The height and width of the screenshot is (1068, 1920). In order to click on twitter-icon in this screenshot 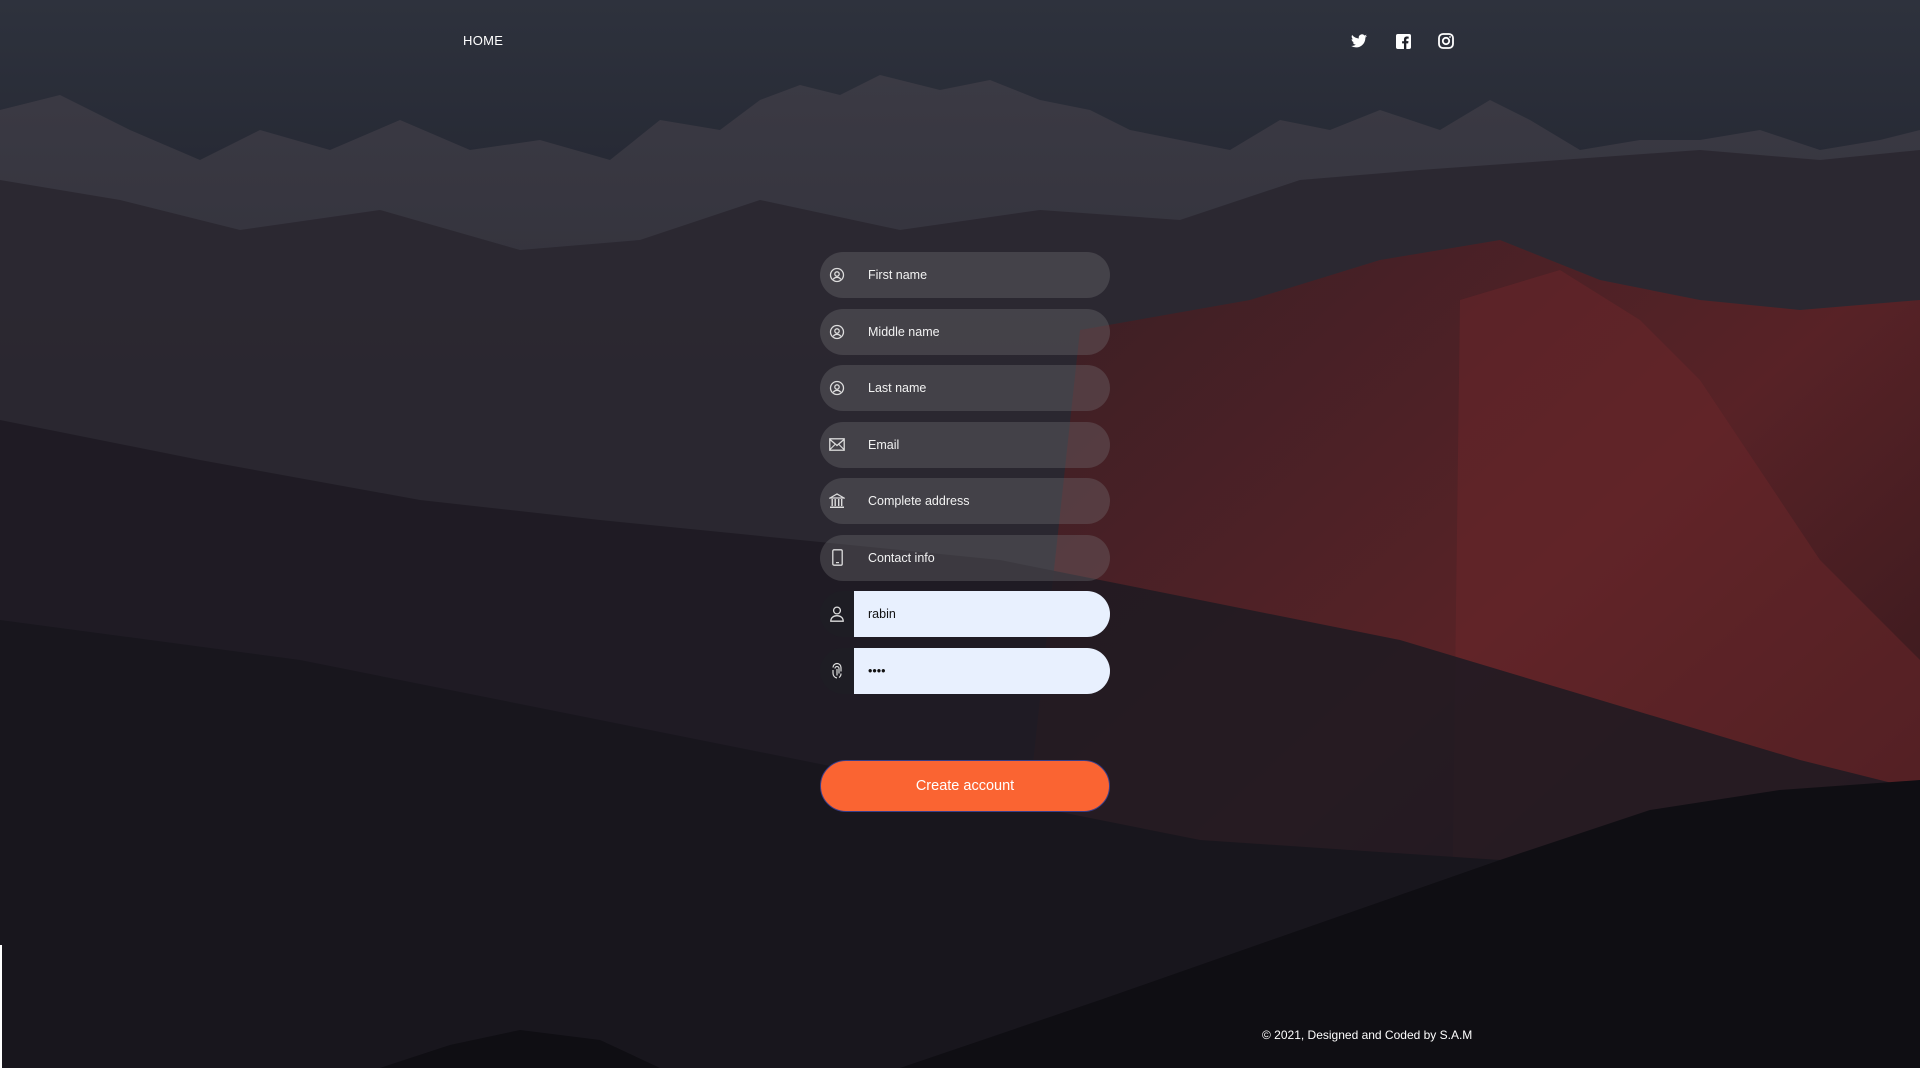, I will do `click(1359, 41)`.